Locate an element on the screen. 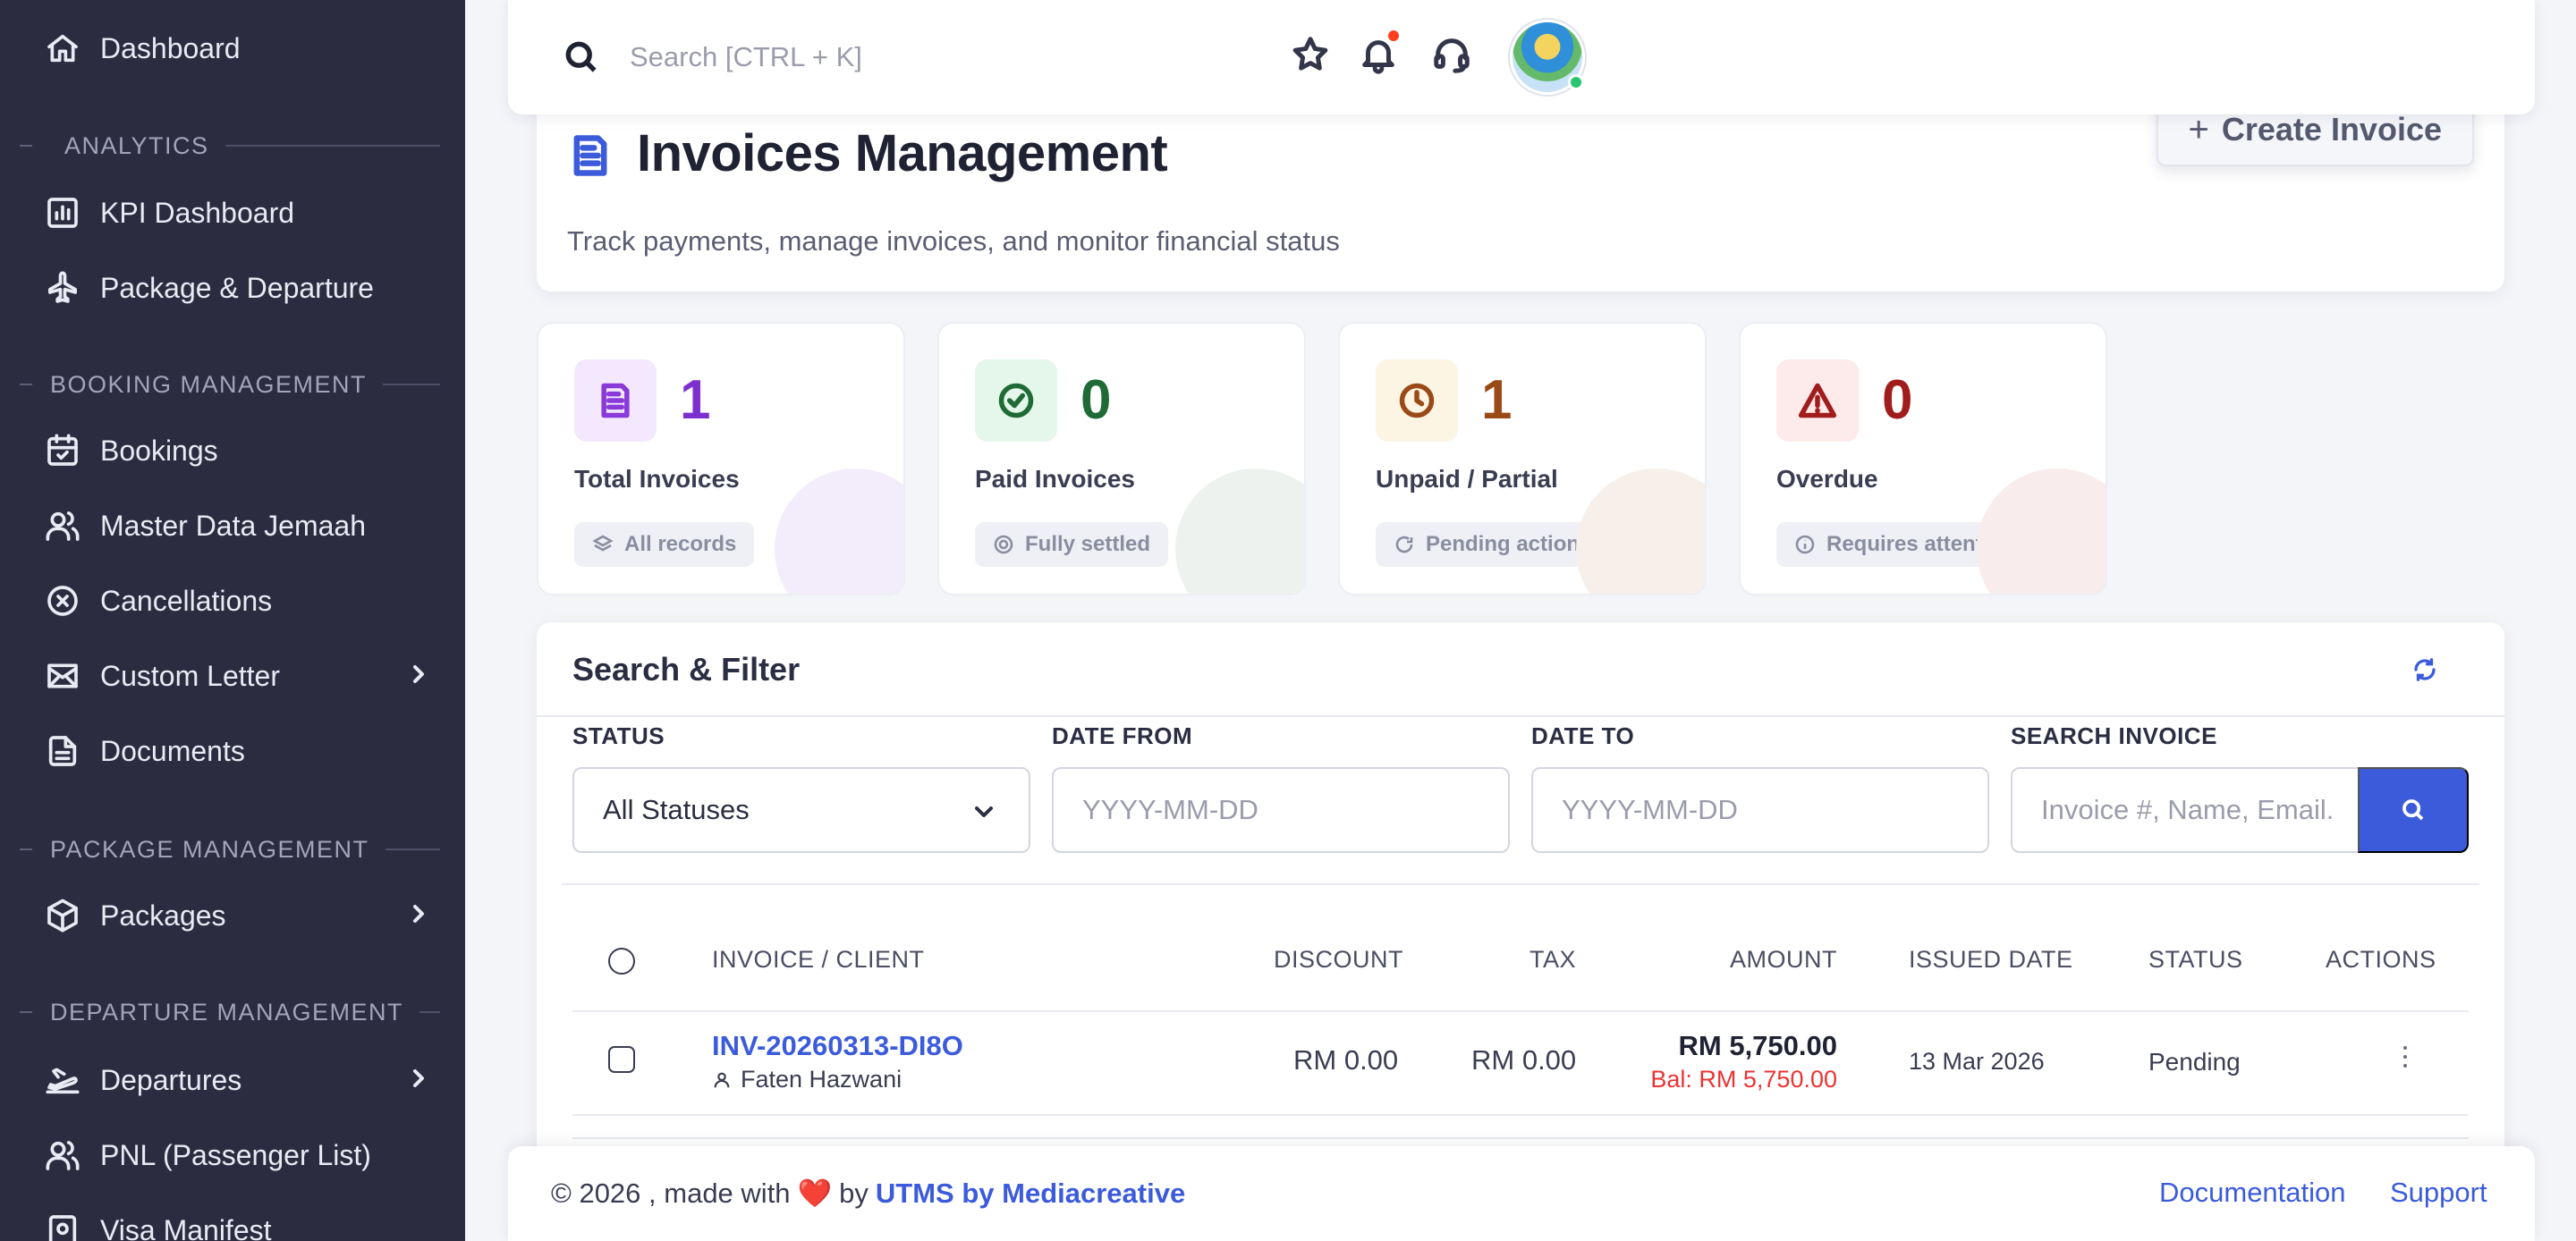  documentation-link: Documentation is located at coordinates (2252, 1193).